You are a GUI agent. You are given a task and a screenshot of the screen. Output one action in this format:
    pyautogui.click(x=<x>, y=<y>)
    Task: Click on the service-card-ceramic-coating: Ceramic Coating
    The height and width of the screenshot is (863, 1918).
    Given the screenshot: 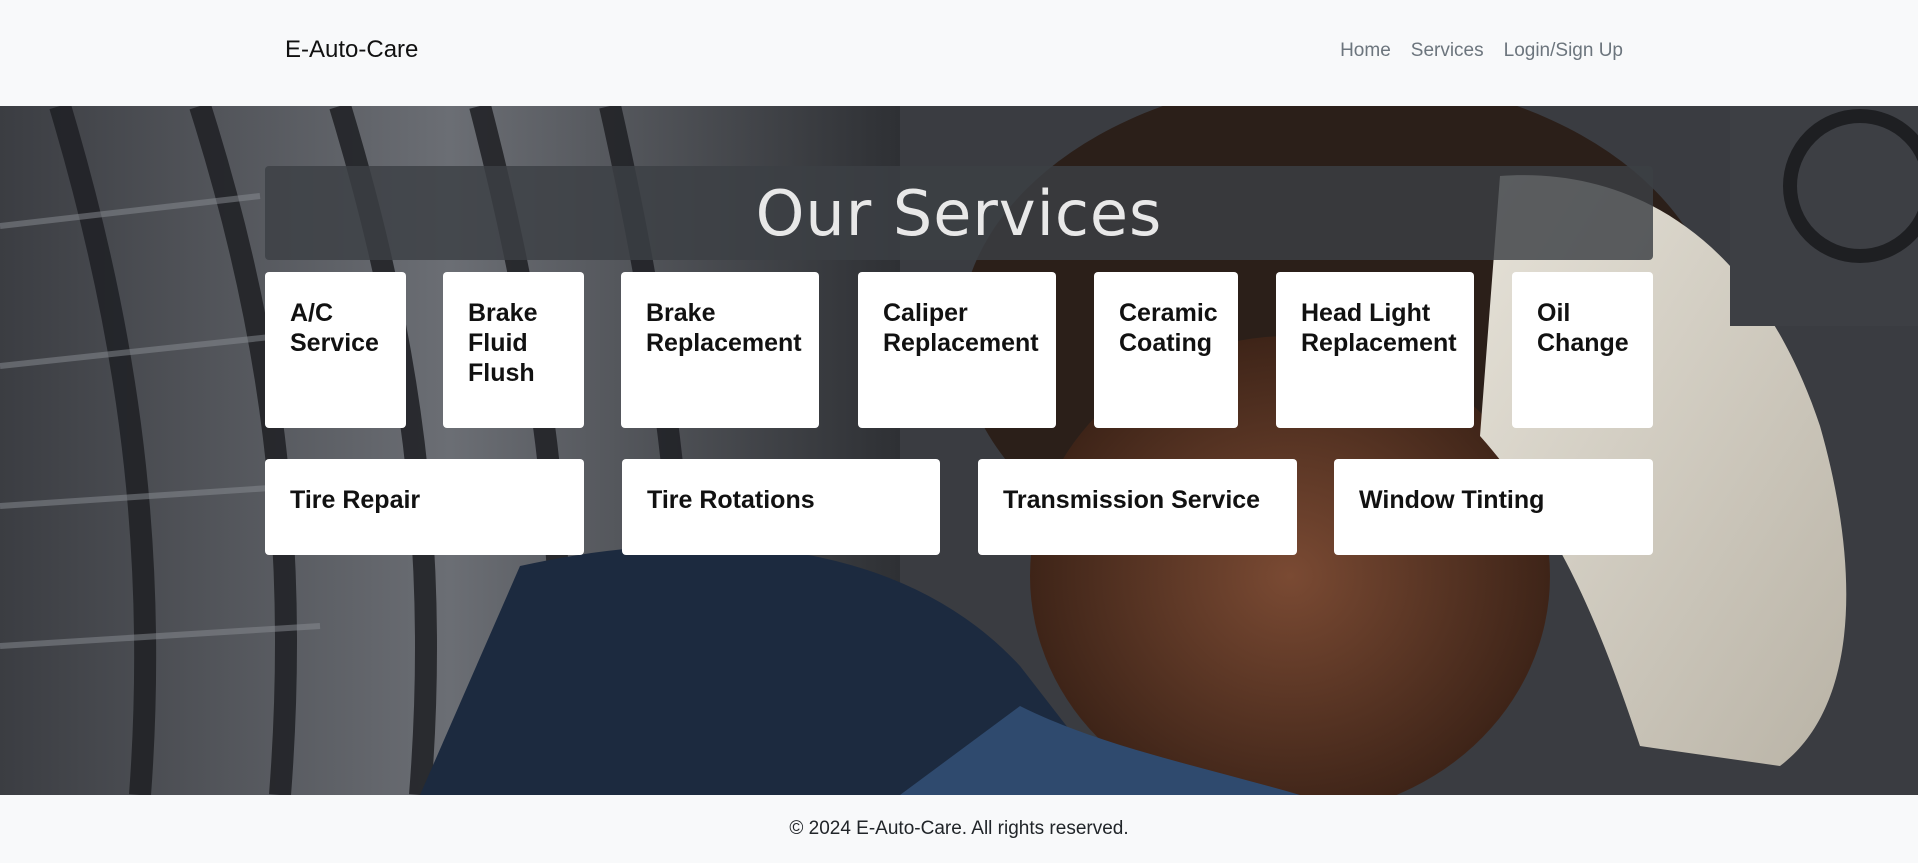 What is the action you would take?
    pyautogui.click(x=1166, y=350)
    